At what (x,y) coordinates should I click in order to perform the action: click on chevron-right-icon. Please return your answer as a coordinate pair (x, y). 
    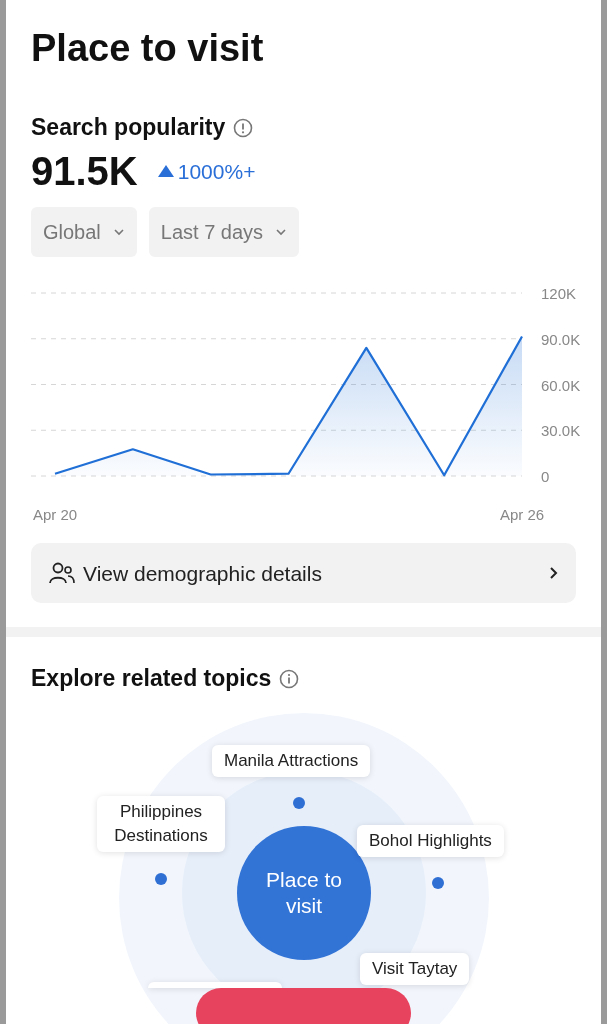
    Looking at the image, I should click on (553, 573).